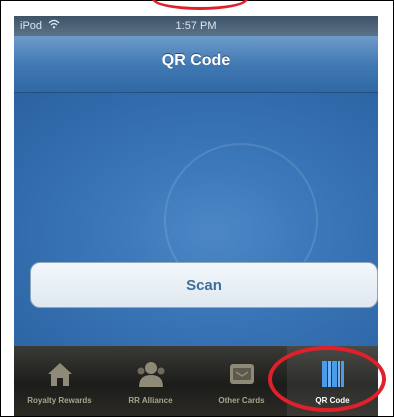 The image size is (394, 417). I want to click on house-icon, so click(60, 374).